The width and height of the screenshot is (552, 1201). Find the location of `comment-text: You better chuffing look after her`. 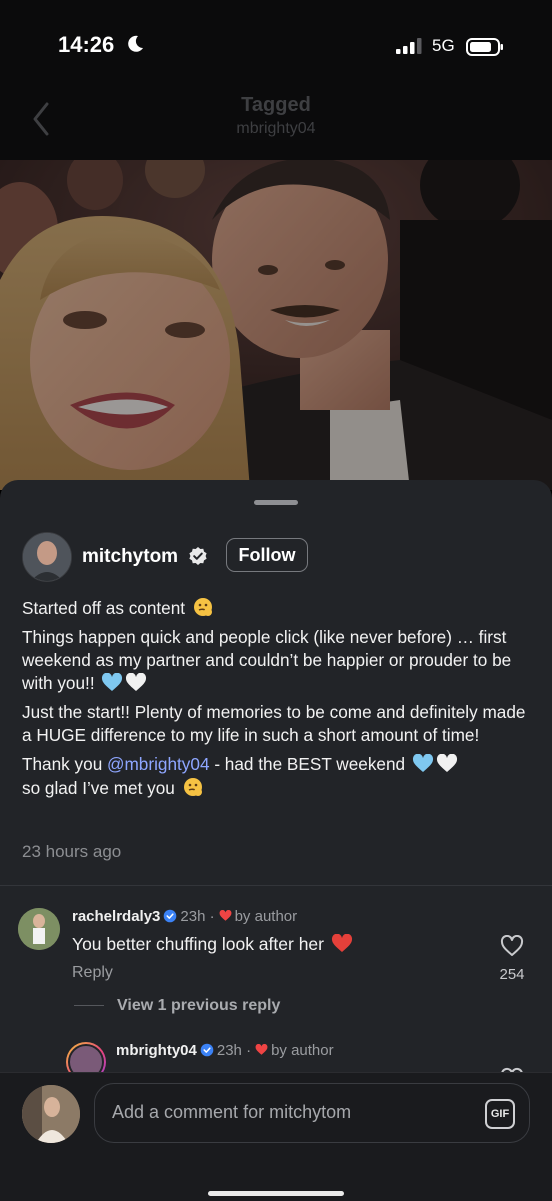

comment-text: You better chuffing look after her is located at coordinates (212, 944).